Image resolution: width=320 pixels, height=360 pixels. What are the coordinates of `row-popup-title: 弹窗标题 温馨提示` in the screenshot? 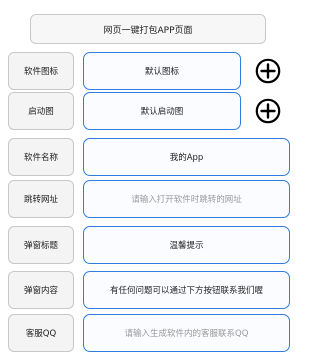 It's located at (149, 245).